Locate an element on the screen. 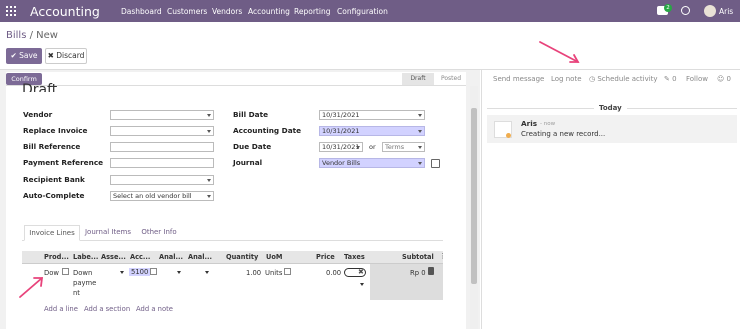 The height and width of the screenshot is (329, 740). user-icon: ☺ is located at coordinates (722, 79).